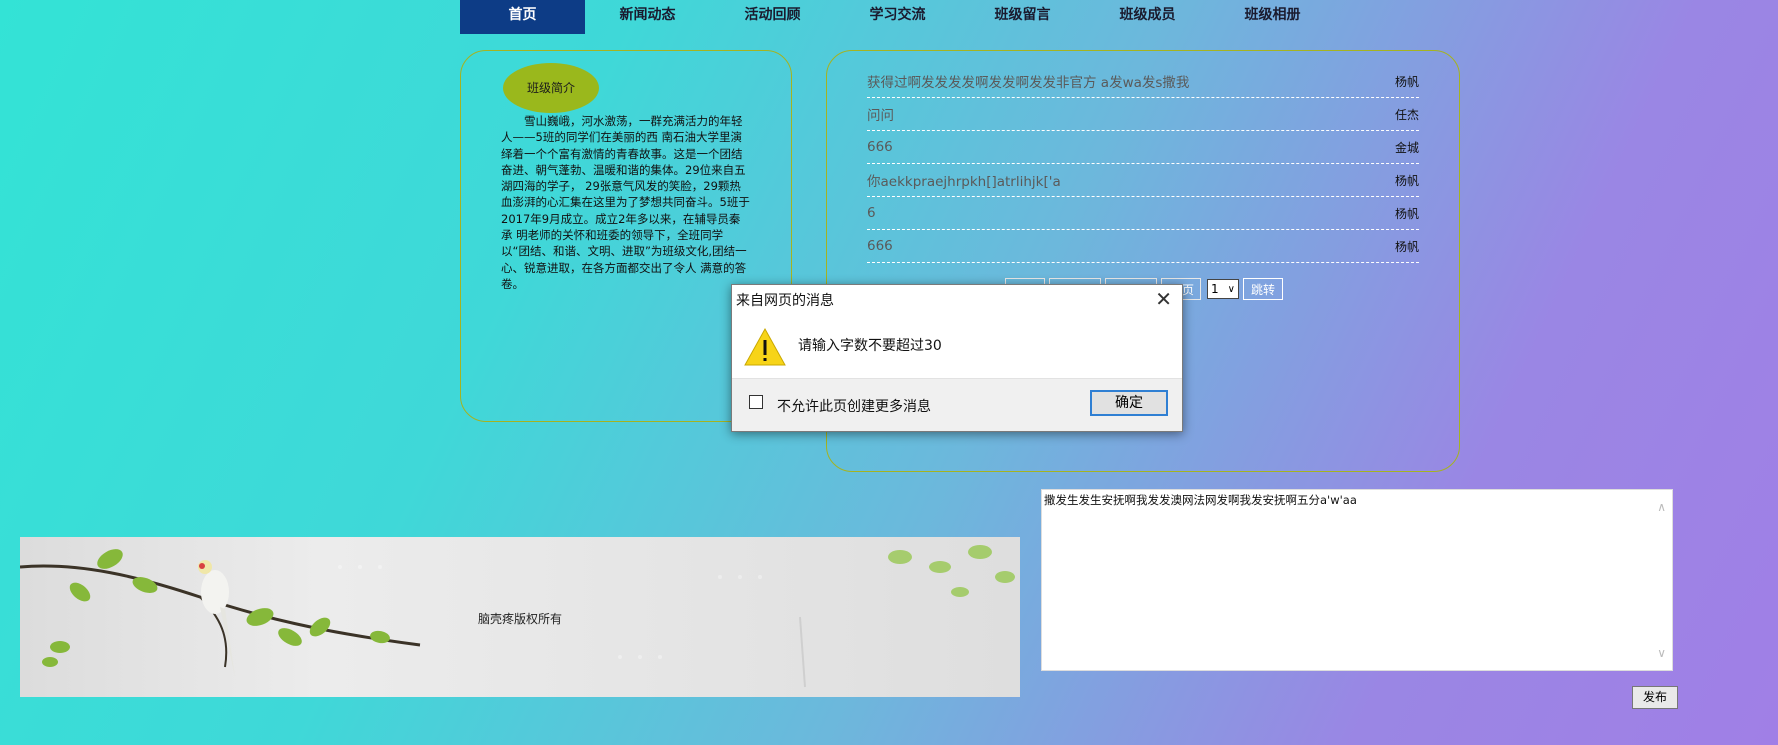  What do you see at coordinates (957, 404) in the screenshot?
I see `dialog-footer: 不允许此页创建更多消息 确定` at bounding box center [957, 404].